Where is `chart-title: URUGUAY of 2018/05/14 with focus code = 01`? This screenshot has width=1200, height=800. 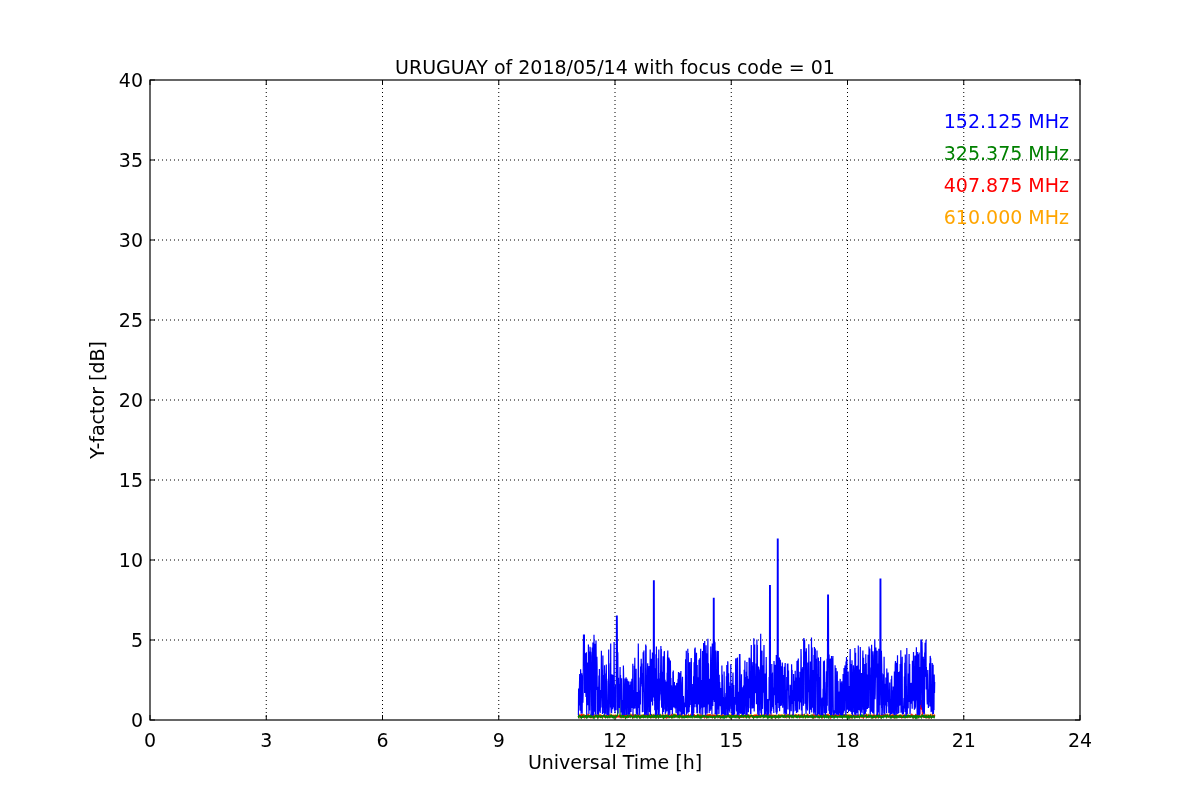 chart-title: URUGUAY of 2018/05/14 with focus code = 01 is located at coordinates (615, 67).